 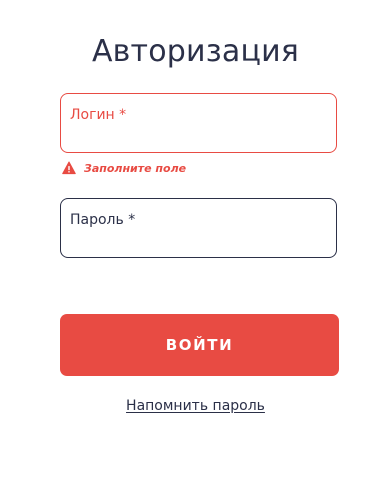 I want to click on login-error-text: Заполните поле, so click(x=135, y=168).